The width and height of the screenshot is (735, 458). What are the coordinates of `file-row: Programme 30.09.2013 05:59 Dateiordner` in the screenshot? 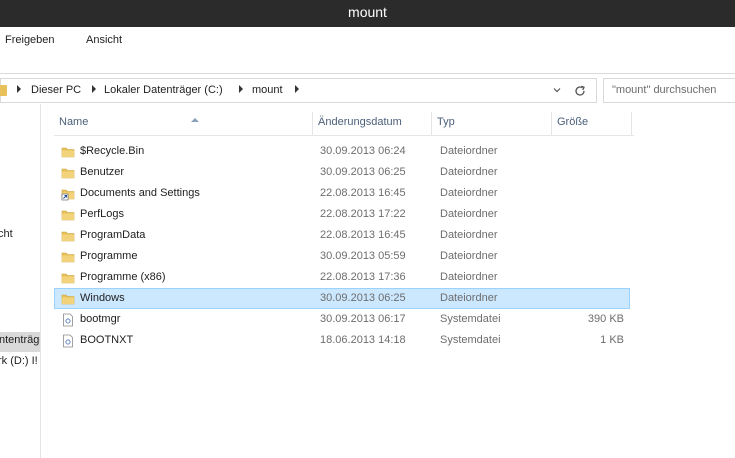 It's located at (342, 256).